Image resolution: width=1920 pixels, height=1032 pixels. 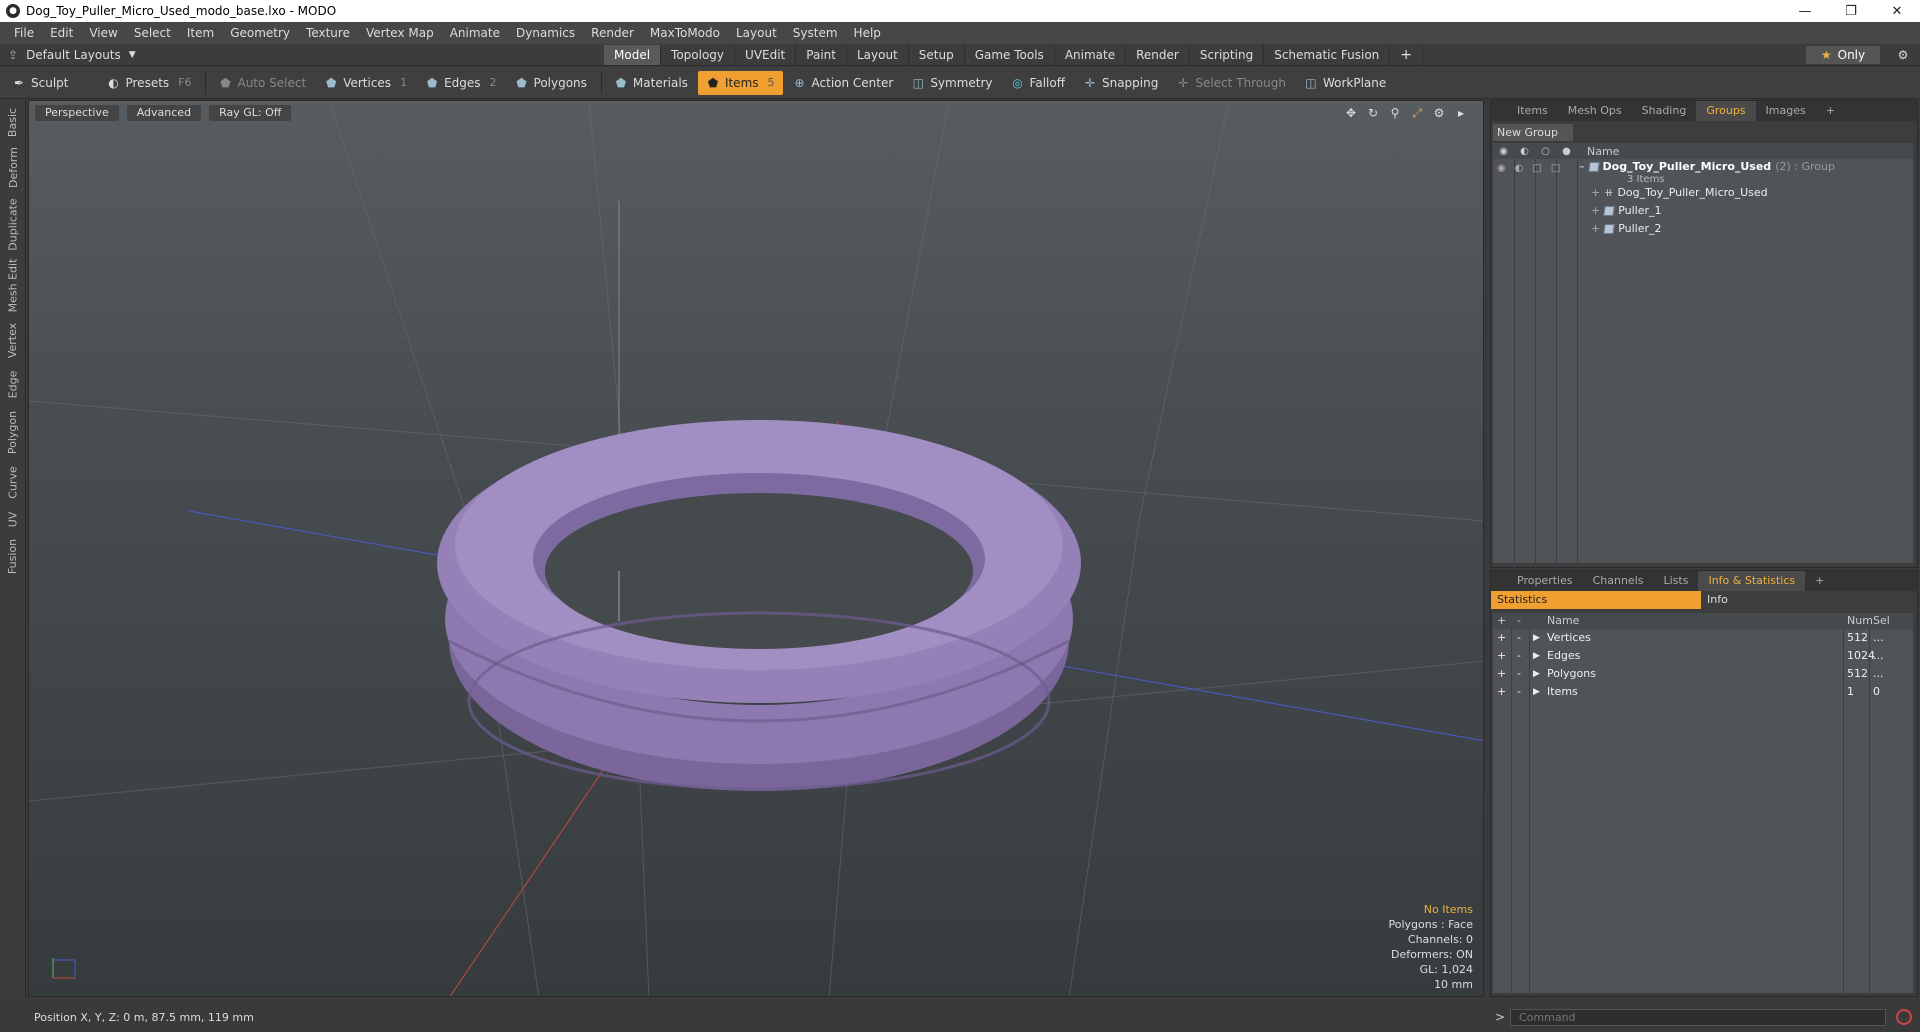 What do you see at coordinates (1582, 166) in the screenshot?
I see `expand-icon: –` at bounding box center [1582, 166].